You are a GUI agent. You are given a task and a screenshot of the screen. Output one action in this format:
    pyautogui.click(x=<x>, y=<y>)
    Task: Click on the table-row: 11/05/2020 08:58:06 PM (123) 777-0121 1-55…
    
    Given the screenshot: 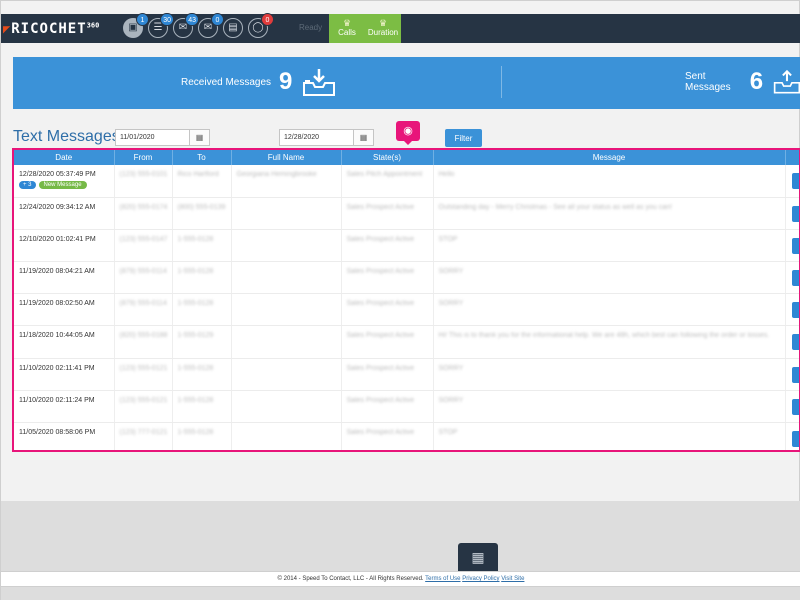 What is the action you would take?
    pyautogui.click(x=406, y=436)
    